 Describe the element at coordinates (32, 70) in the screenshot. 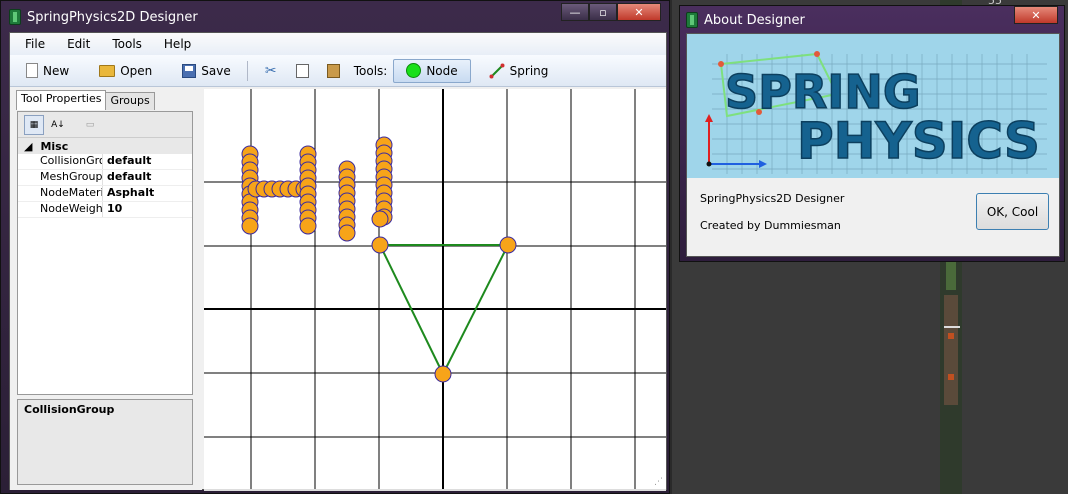

I see `new-icon` at that location.